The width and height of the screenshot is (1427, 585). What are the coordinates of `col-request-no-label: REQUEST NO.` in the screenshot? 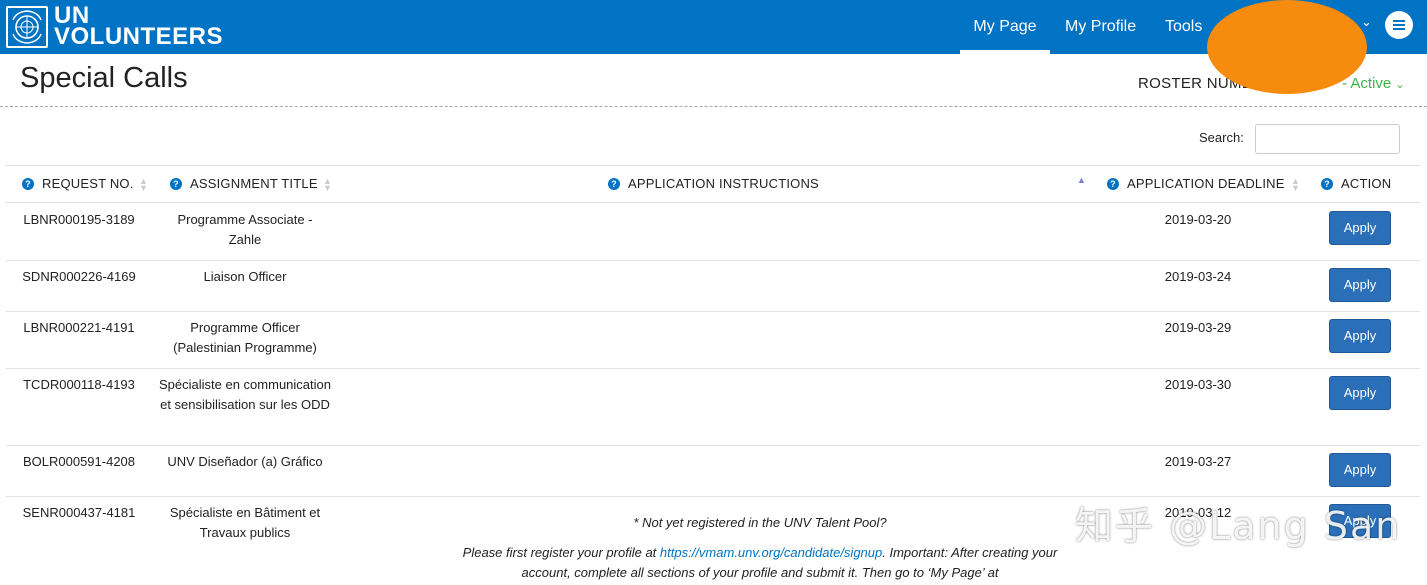 It's located at (88, 183).